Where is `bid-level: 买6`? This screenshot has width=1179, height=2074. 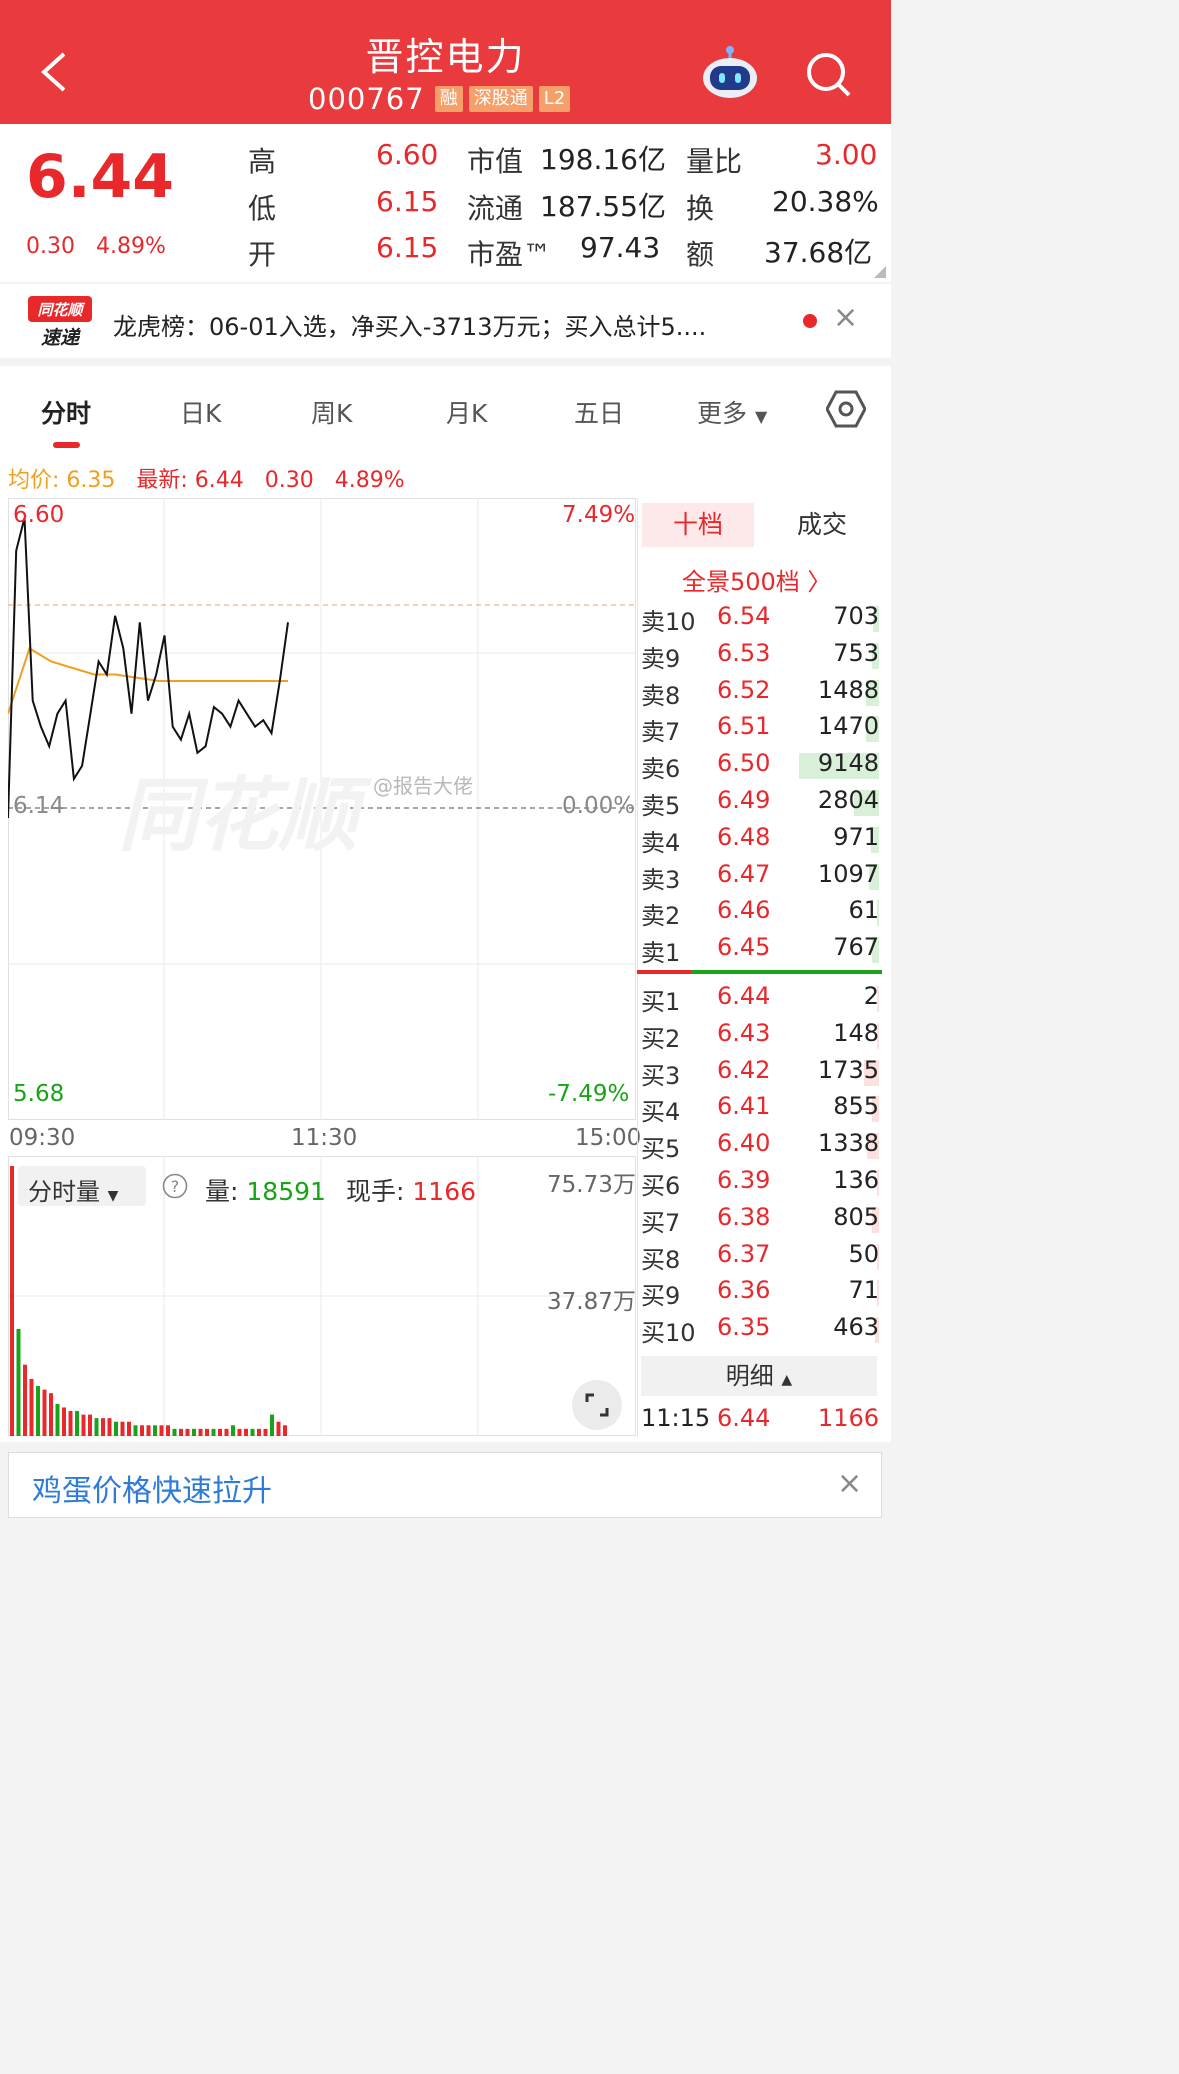
bid-level: 买6 is located at coordinates (661, 1186).